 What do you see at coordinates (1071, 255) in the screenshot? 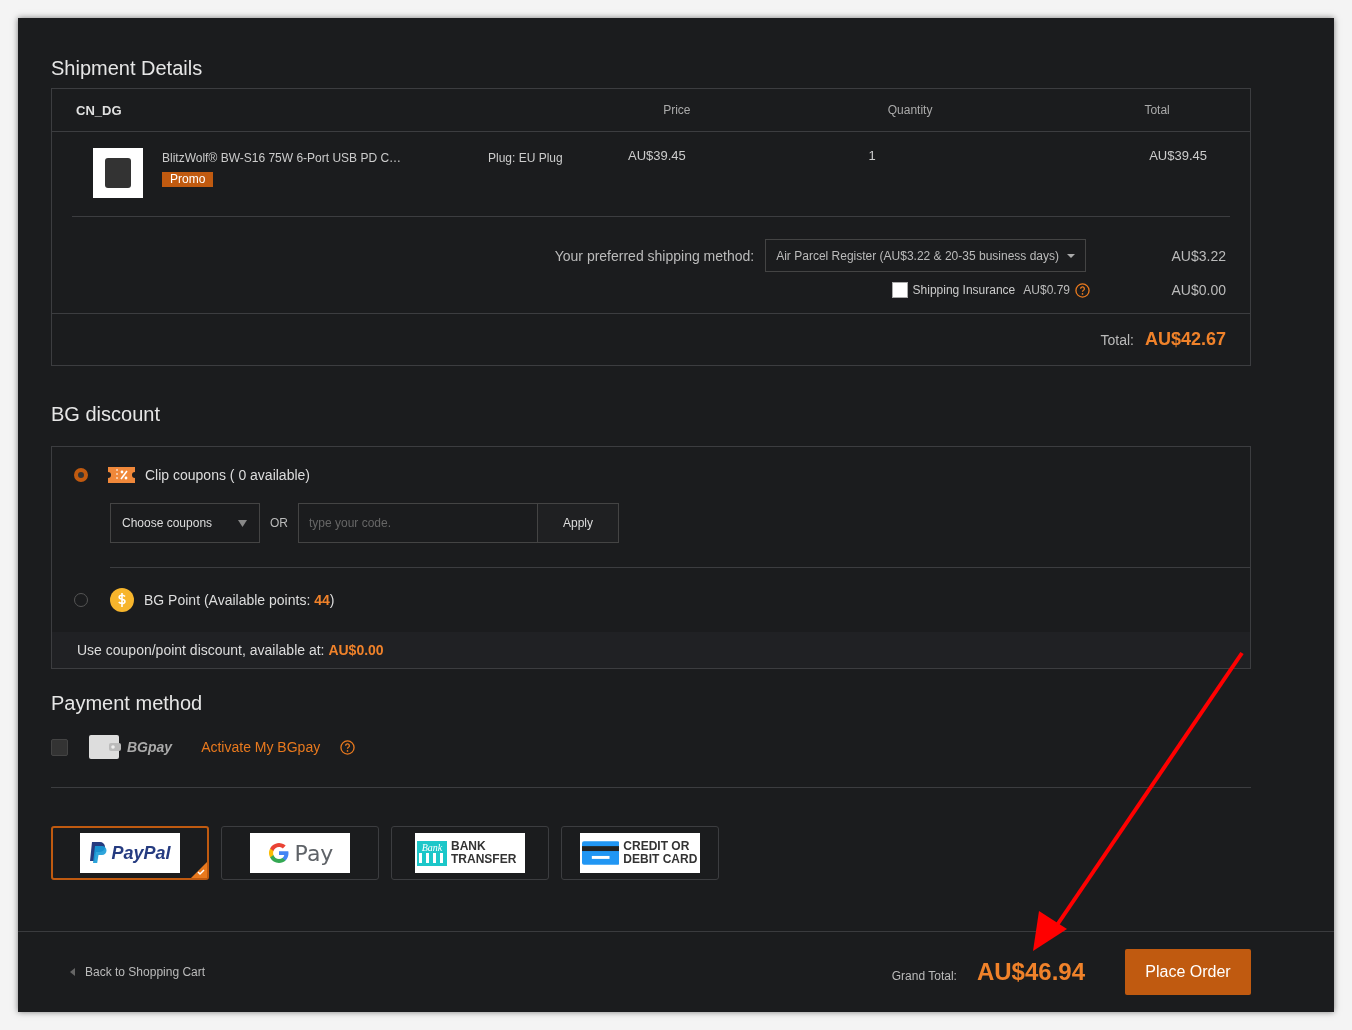
I see `caret-icon` at bounding box center [1071, 255].